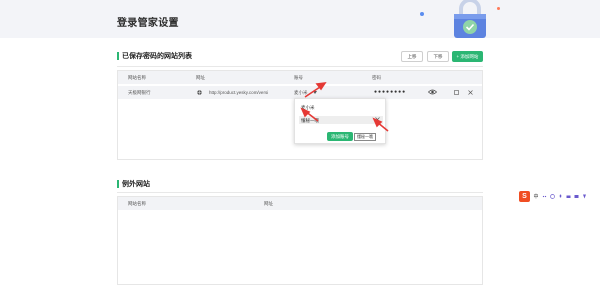  I want to click on sogou-s-icon: S, so click(524, 196).